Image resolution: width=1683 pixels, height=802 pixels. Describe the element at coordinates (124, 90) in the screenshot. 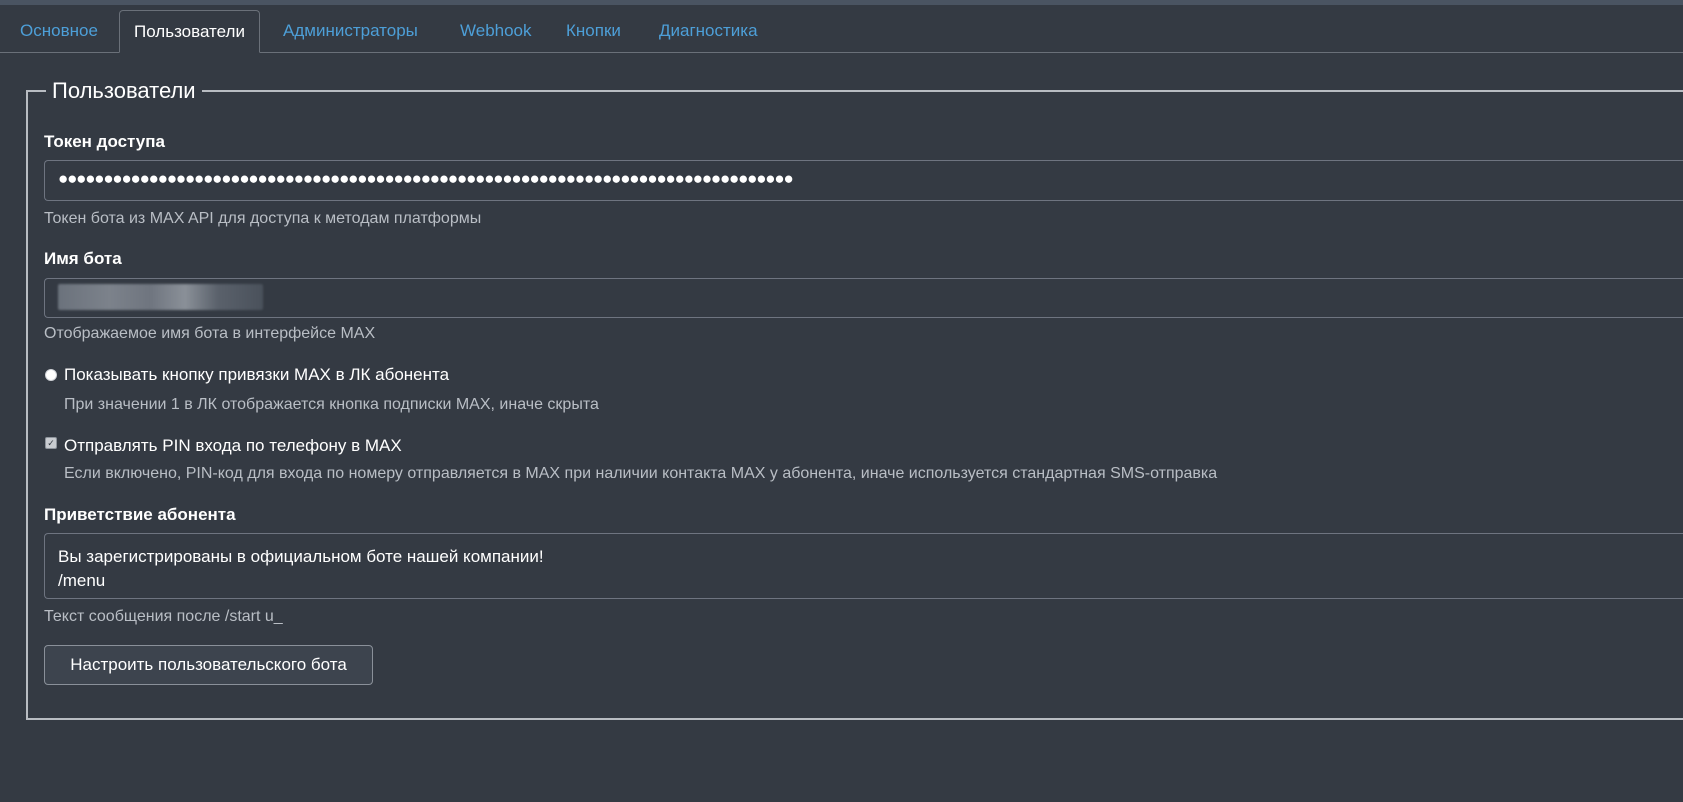

I see `section-legend: Пользователи` at that location.